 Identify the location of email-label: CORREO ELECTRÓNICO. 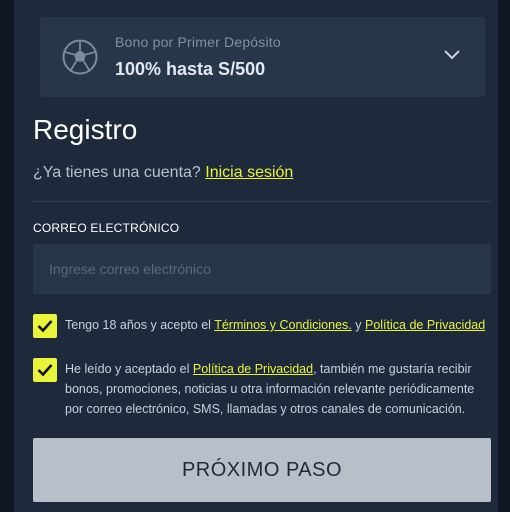
(106, 228).